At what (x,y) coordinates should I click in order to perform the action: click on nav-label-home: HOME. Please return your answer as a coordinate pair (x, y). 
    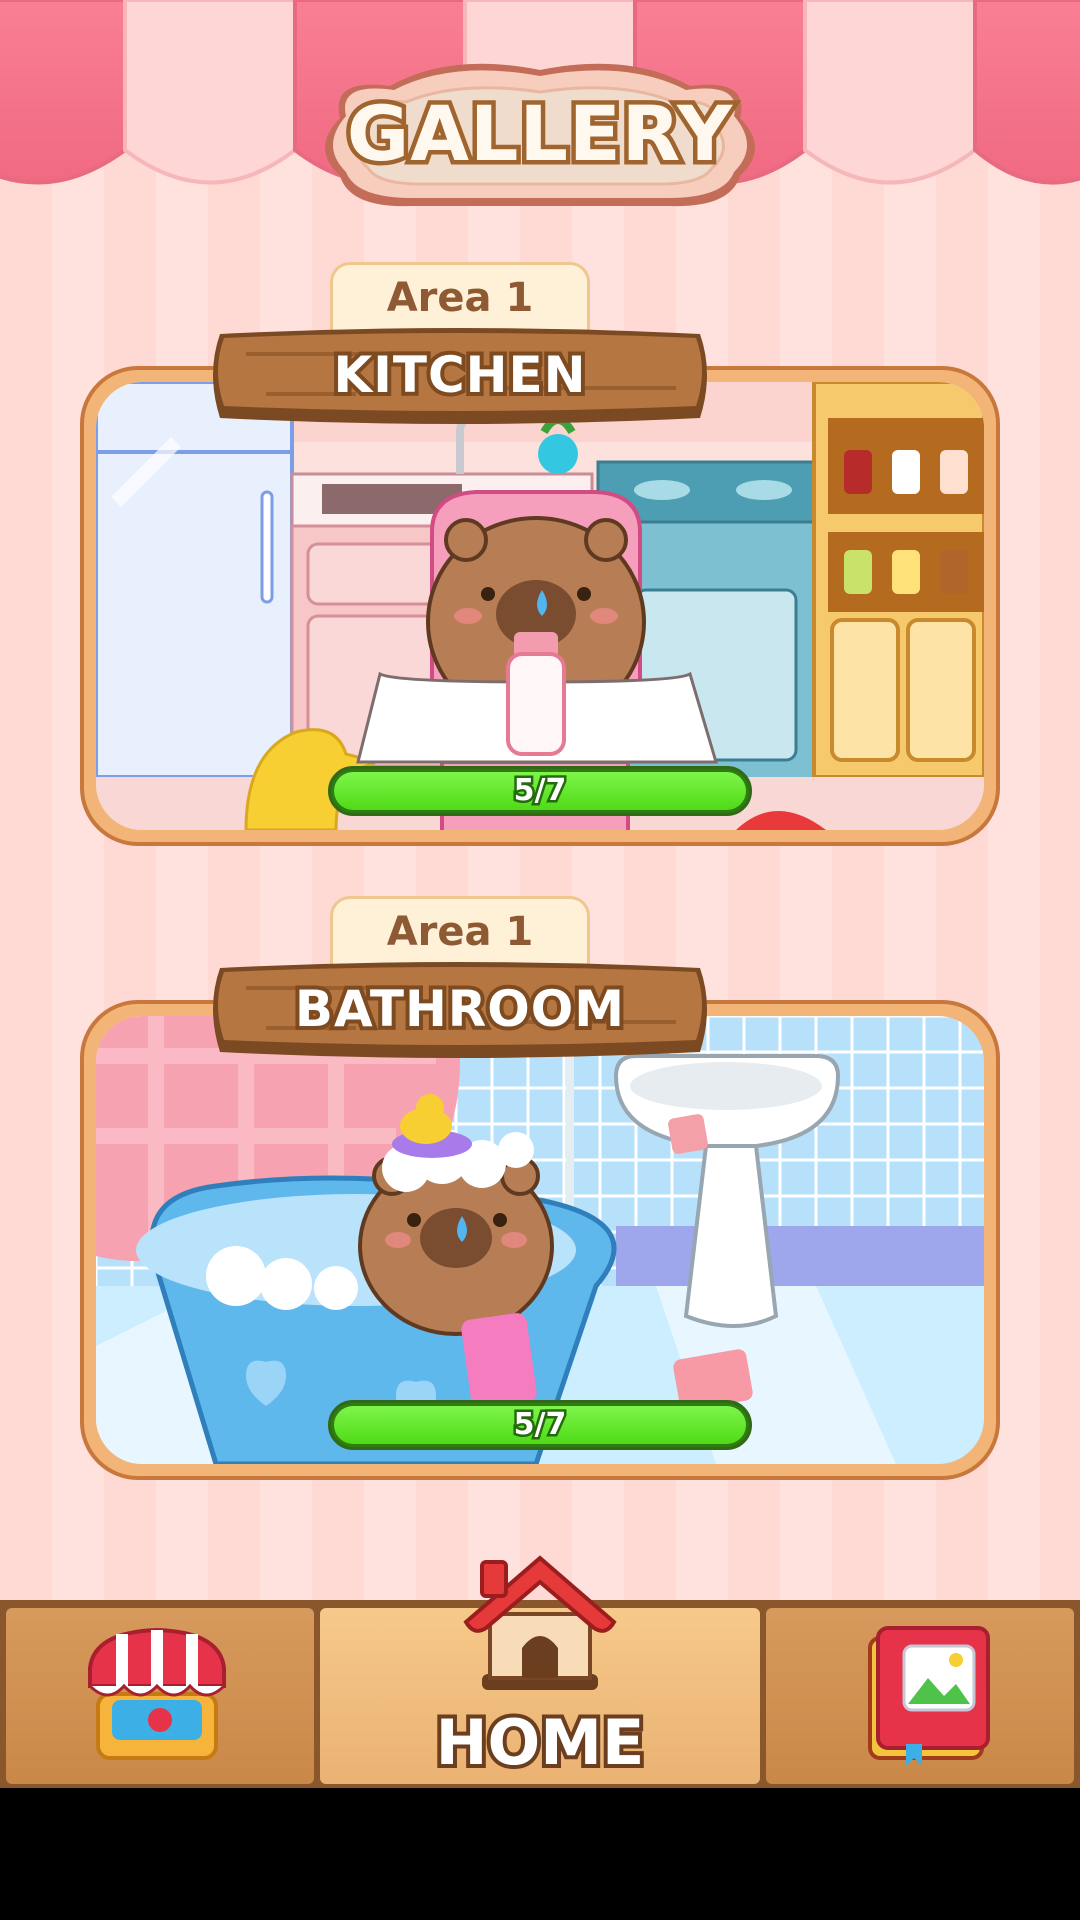
    Looking at the image, I should click on (540, 1743).